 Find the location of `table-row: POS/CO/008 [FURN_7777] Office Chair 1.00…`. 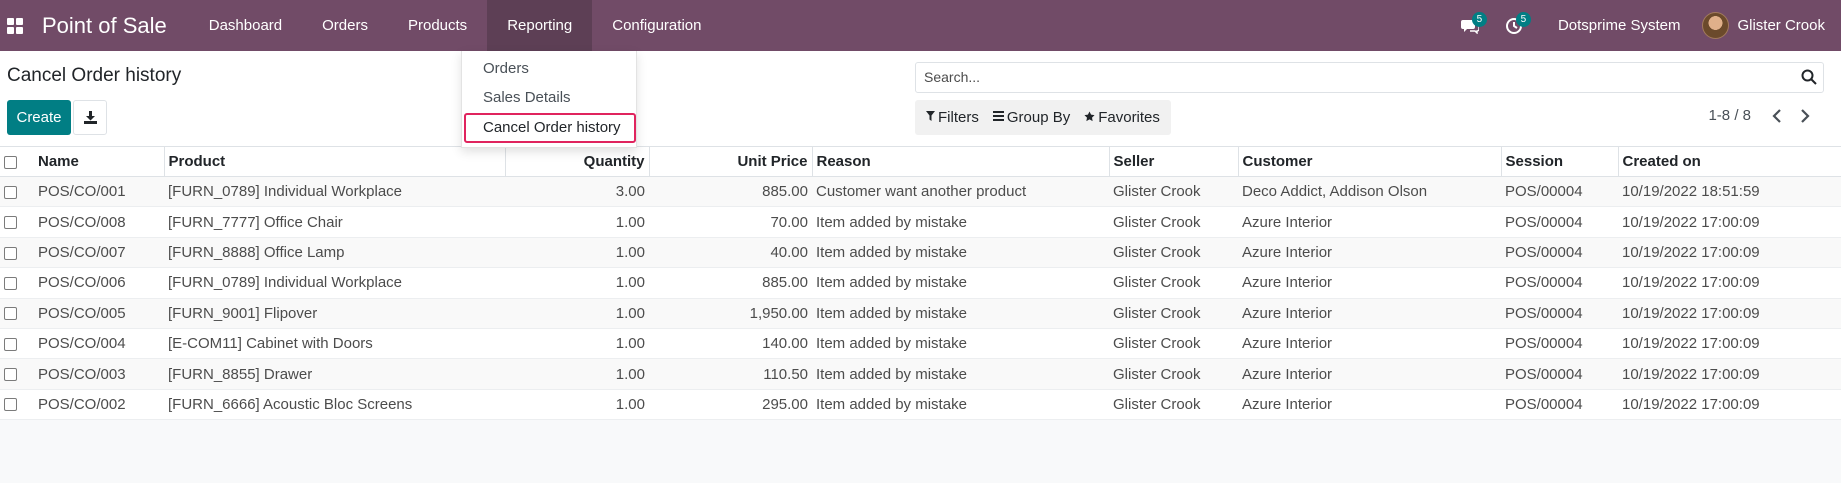

table-row: POS/CO/008 [FURN_7777] Office Chair 1.00… is located at coordinates (920, 222).